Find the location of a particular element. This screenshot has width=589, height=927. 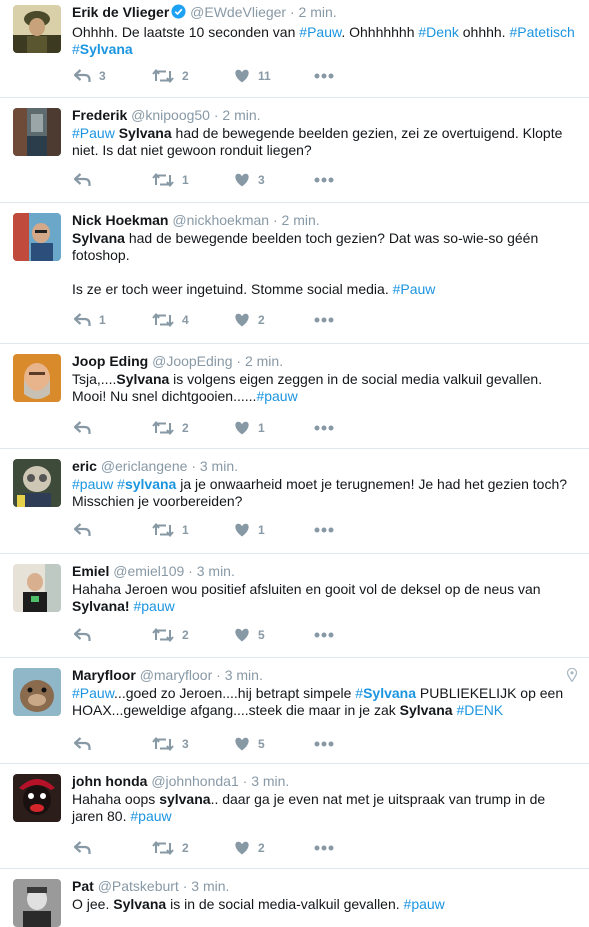

hashtag-link: sylvana is located at coordinates (150, 484).